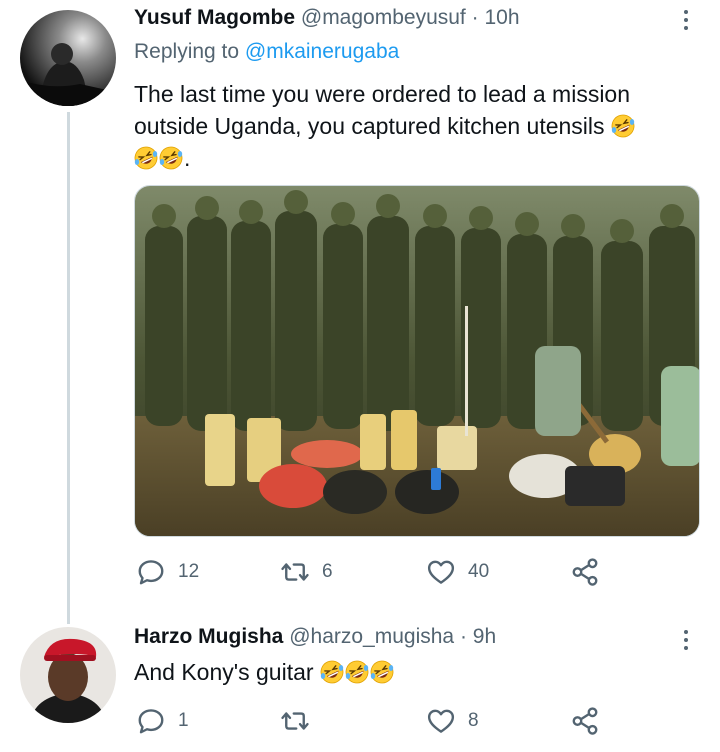 The height and width of the screenshot is (752, 720). I want to click on like-button: 40, so click(457, 572).